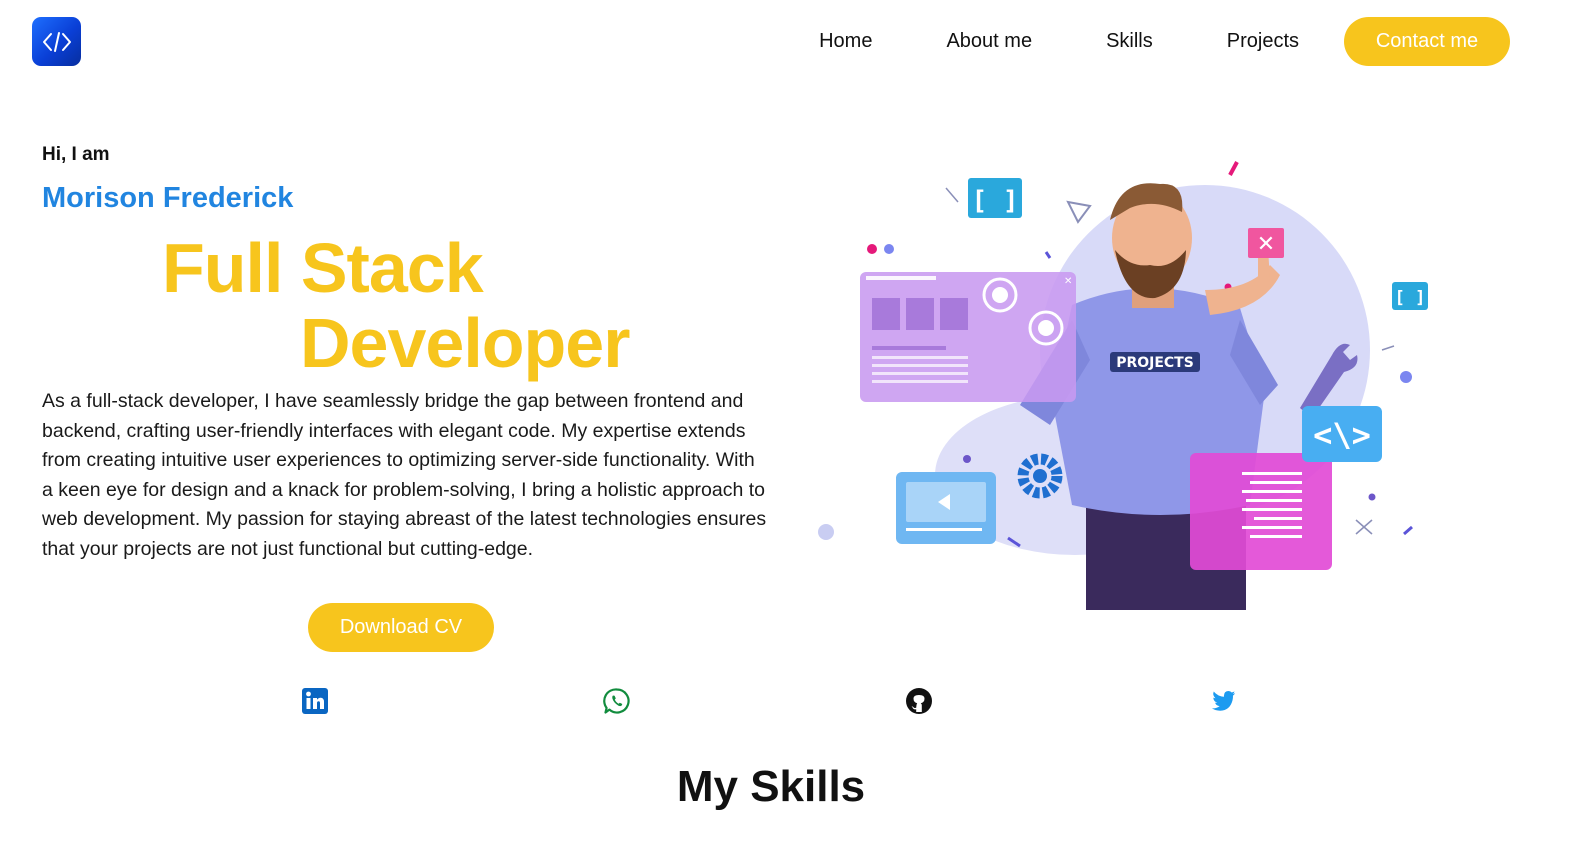 The height and width of the screenshot is (855, 1592). Describe the element at coordinates (465, 343) in the screenshot. I see `hero-title-line2: Developer` at that location.